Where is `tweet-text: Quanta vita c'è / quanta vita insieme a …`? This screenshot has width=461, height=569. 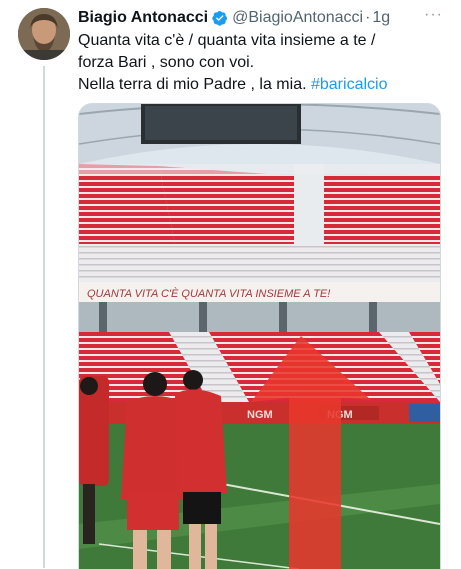
tweet-text: Quanta vita c'è / quanta vita insieme a … is located at coordinates (263, 63).